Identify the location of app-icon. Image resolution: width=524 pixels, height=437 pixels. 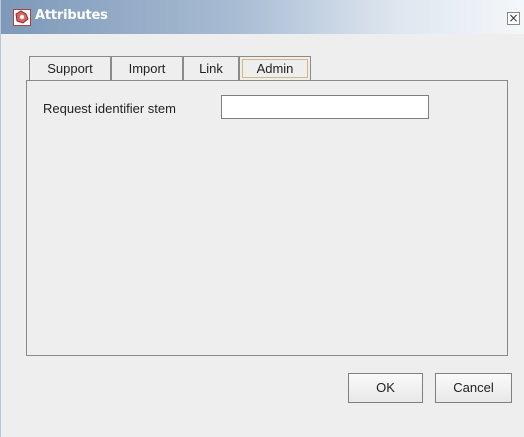
(22, 17).